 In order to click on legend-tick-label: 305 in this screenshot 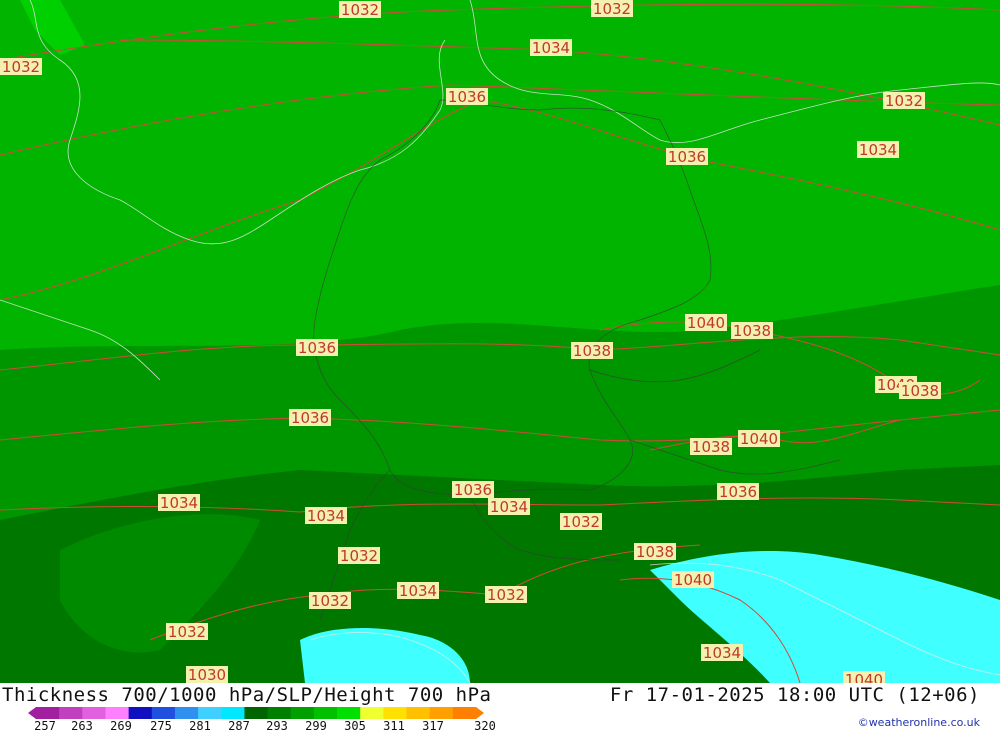, I will do `click(355, 726)`.